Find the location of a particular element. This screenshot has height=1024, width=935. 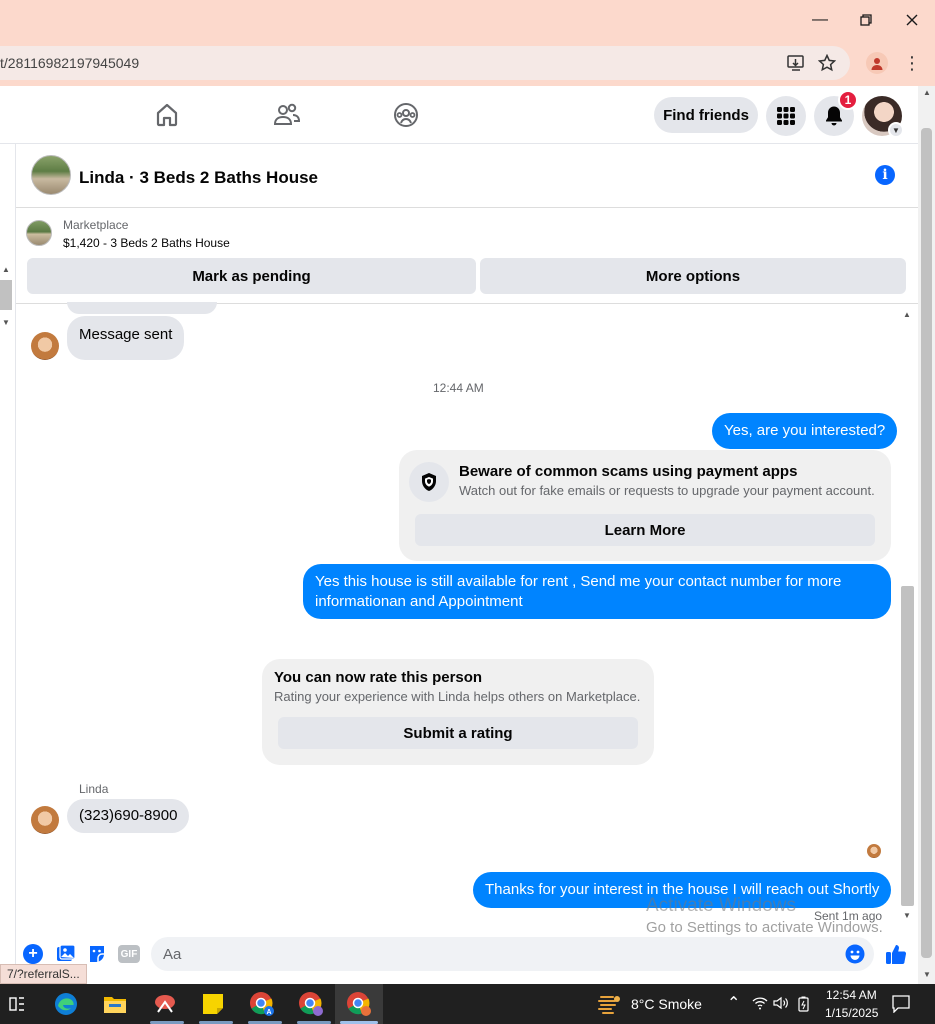

install-app-icon is located at coordinates (796, 63).